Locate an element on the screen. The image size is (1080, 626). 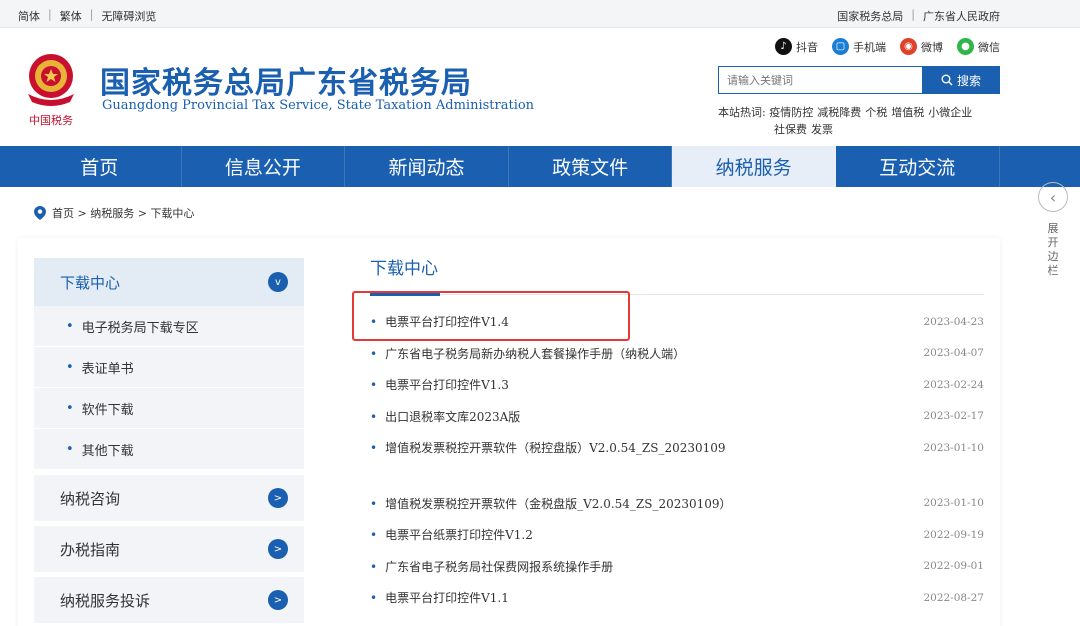
list-item: • 广东省电子税务局社保费网报系统操作手册 2022-09-01 is located at coordinates (677, 567).